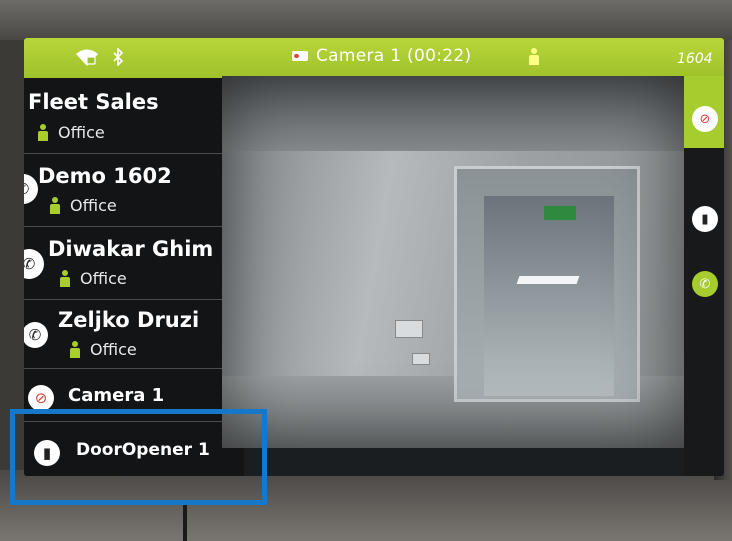 The width and height of the screenshot is (732, 541). Describe the element at coordinates (138, 457) in the screenshot. I see `annotation-highlight-box` at that location.